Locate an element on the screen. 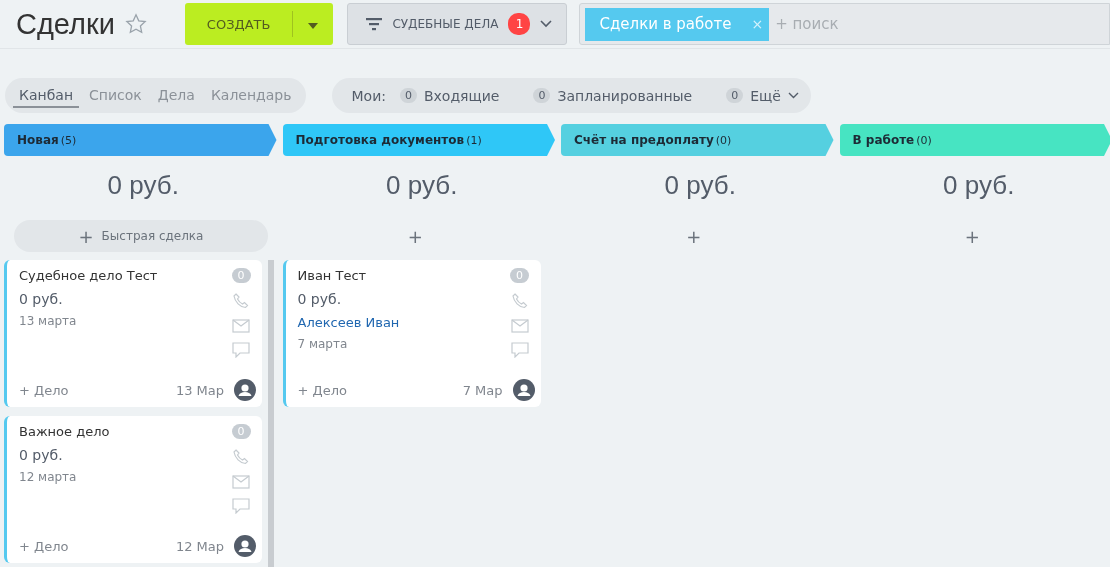 The image size is (1110, 567). filter-chip: Сделки в работе is located at coordinates (665, 24).